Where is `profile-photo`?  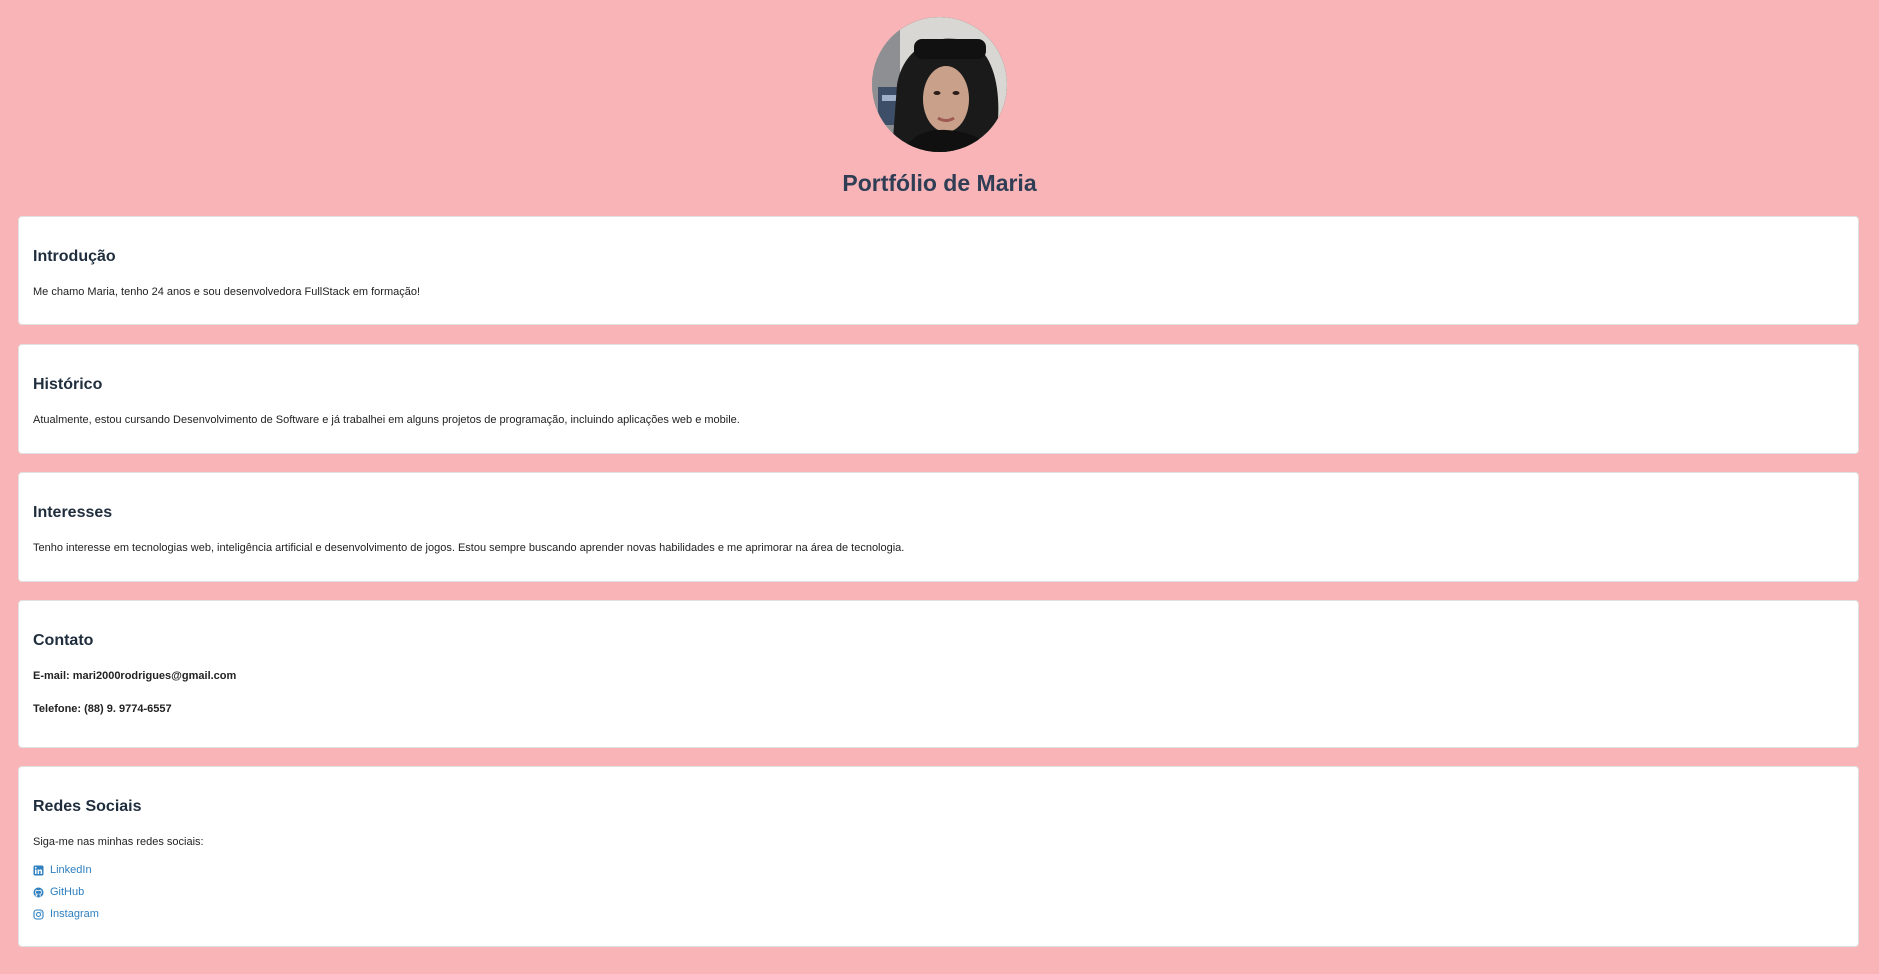 profile-photo is located at coordinates (939, 84).